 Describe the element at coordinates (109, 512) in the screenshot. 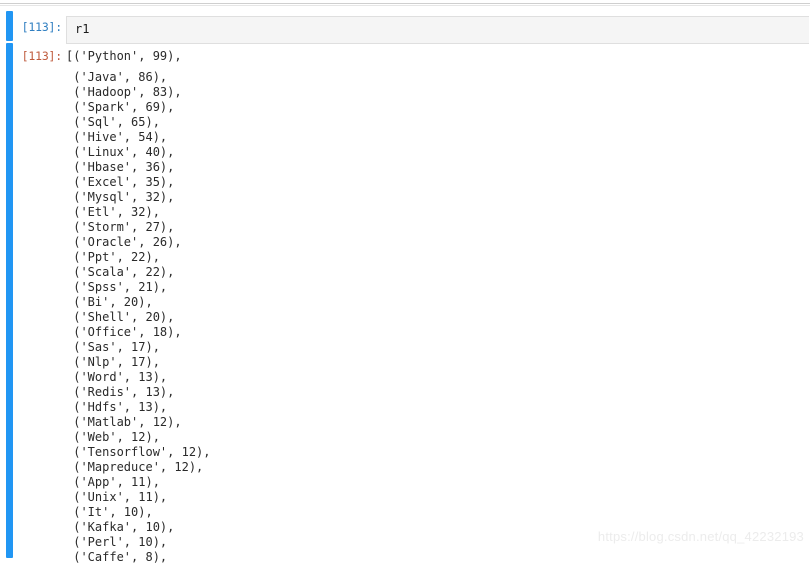

I see `output-list-item: ('It', 10),` at that location.